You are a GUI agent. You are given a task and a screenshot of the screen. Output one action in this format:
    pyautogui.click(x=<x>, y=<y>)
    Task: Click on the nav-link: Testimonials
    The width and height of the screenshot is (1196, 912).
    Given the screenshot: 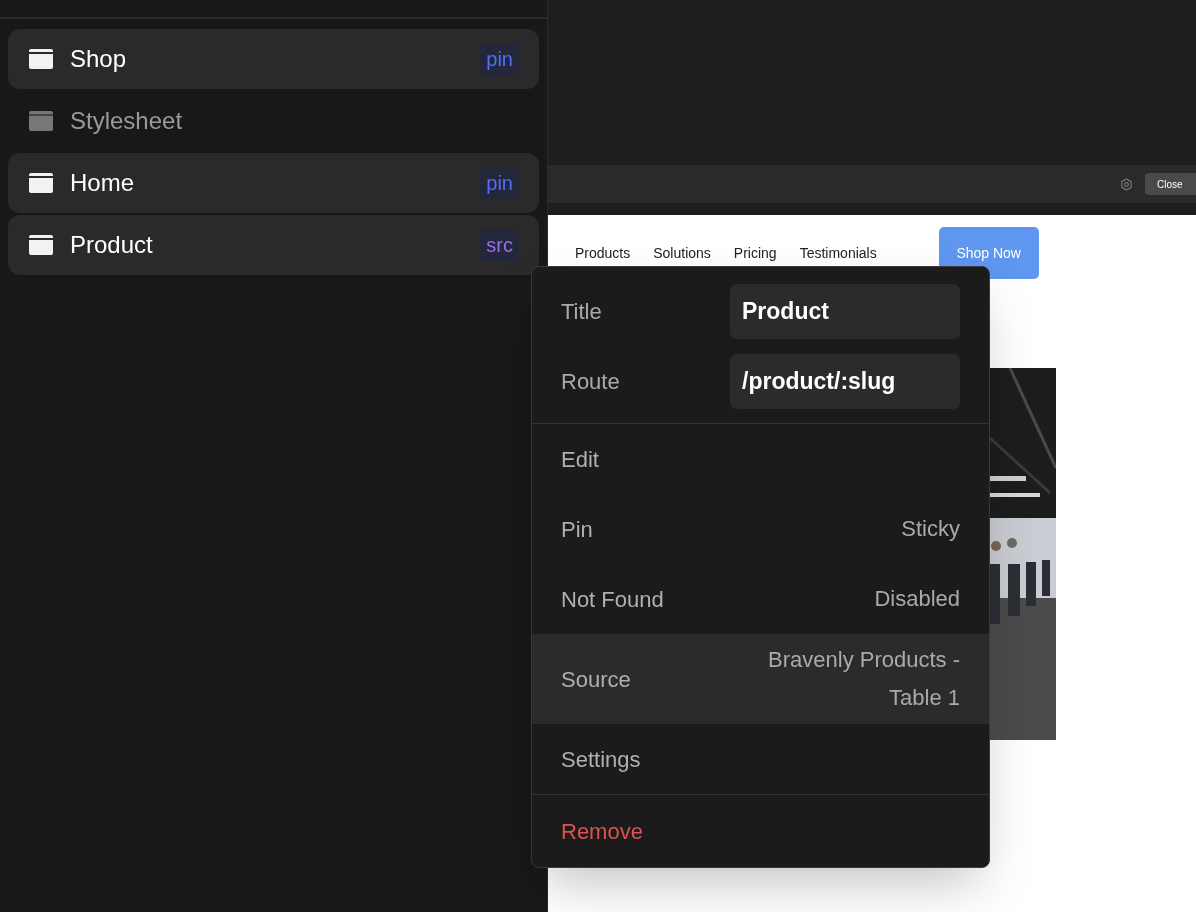 What is the action you would take?
    pyautogui.click(x=838, y=253)
    